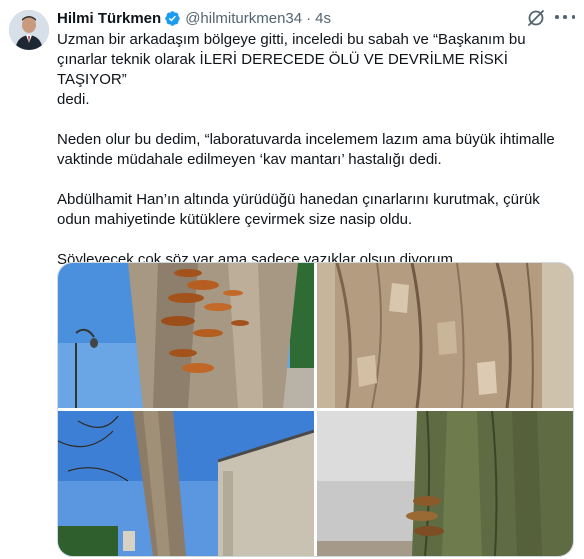  What do you see at coordinates (565, 17) in the screenshot?
I see `more-options-icon` at bounding box center [565, 17].